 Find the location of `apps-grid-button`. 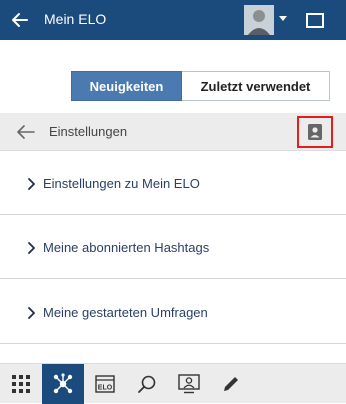

apps-grid-button is located at coordinates (21, 384).